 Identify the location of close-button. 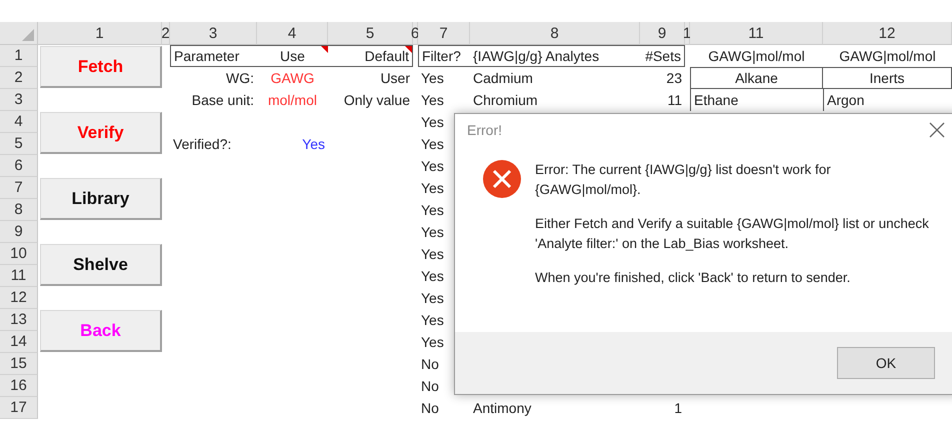
(937, 130).